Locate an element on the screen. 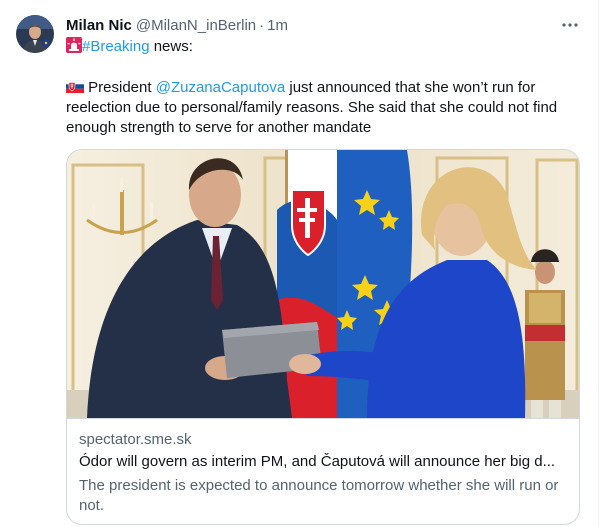  tweet-text-prefix: President is located at coordinates (120, 87).